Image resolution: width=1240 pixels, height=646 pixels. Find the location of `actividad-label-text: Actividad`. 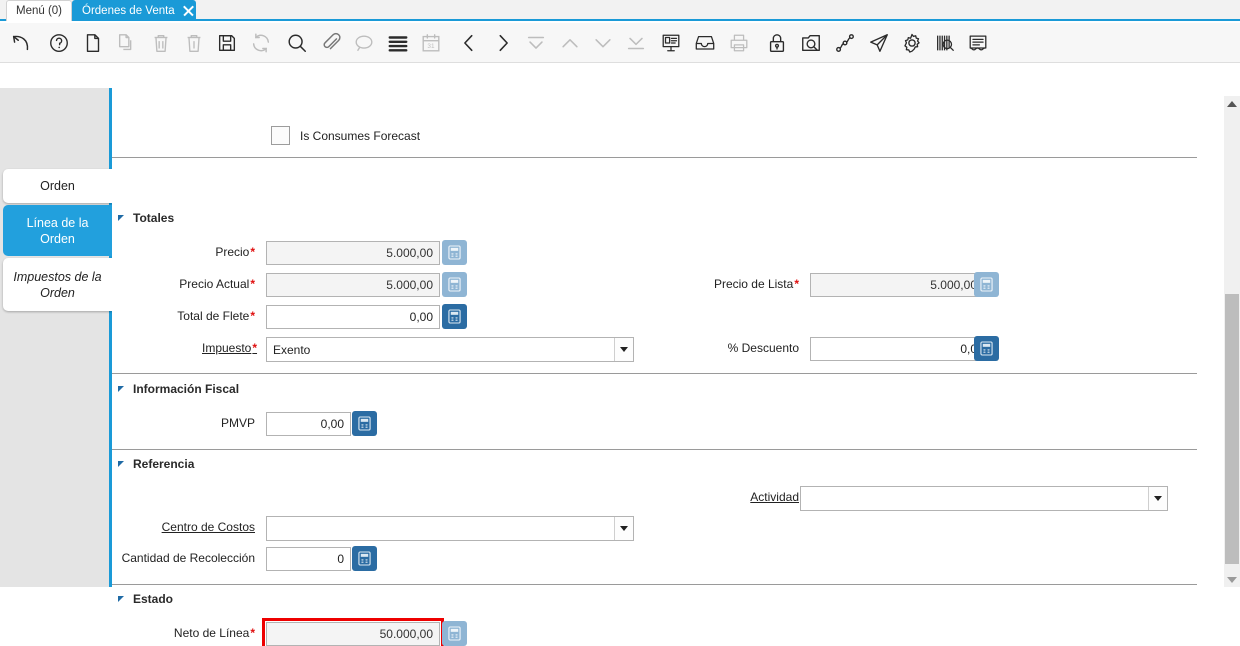

actividad-label-text: Actividad is located at coordinates (774, 497).